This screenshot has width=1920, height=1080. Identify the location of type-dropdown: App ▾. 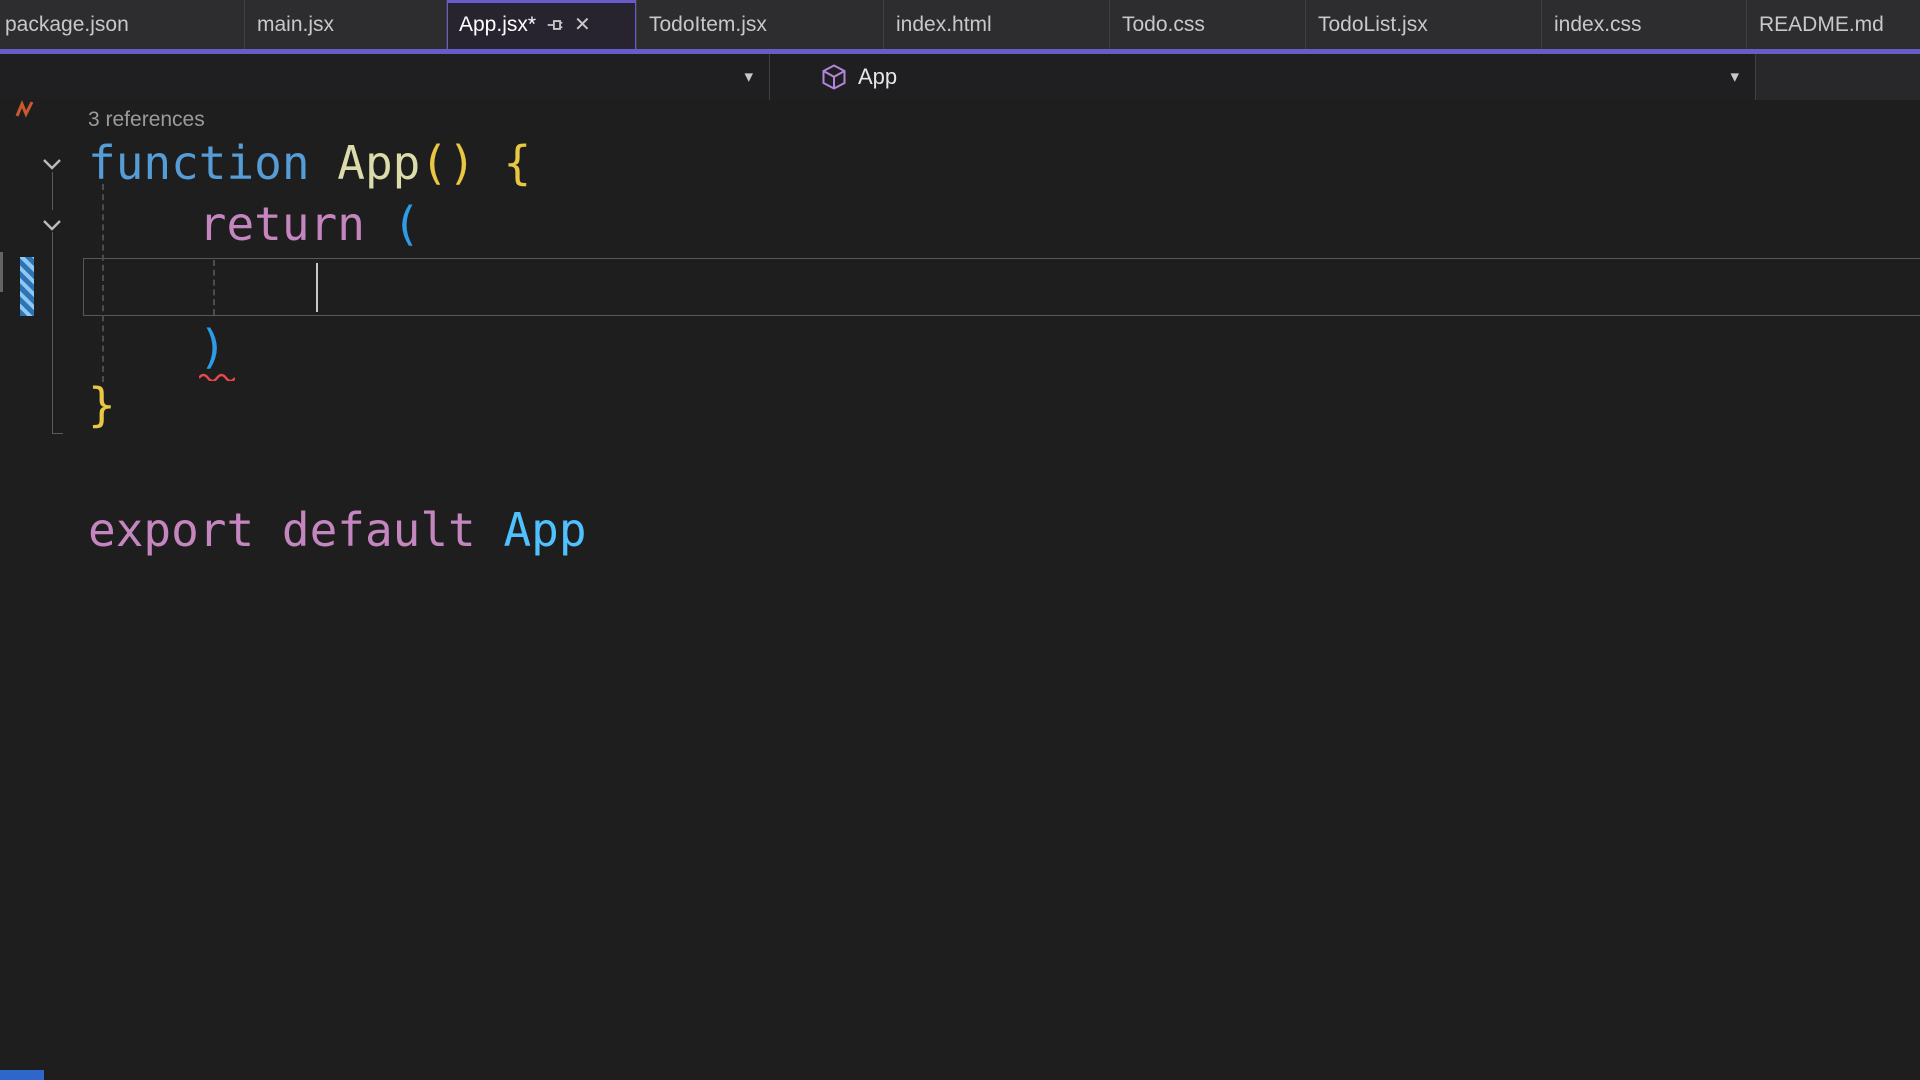
(1262, 77).